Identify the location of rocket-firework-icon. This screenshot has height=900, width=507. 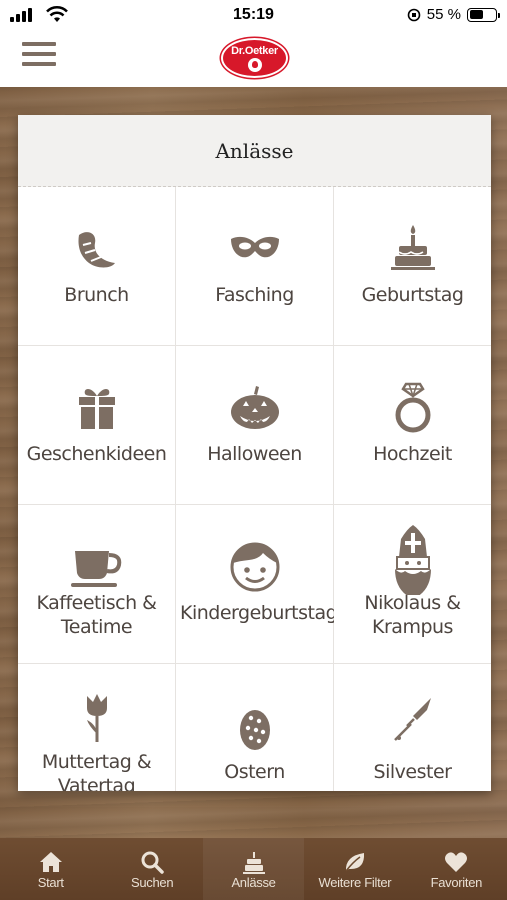
(412, 719).